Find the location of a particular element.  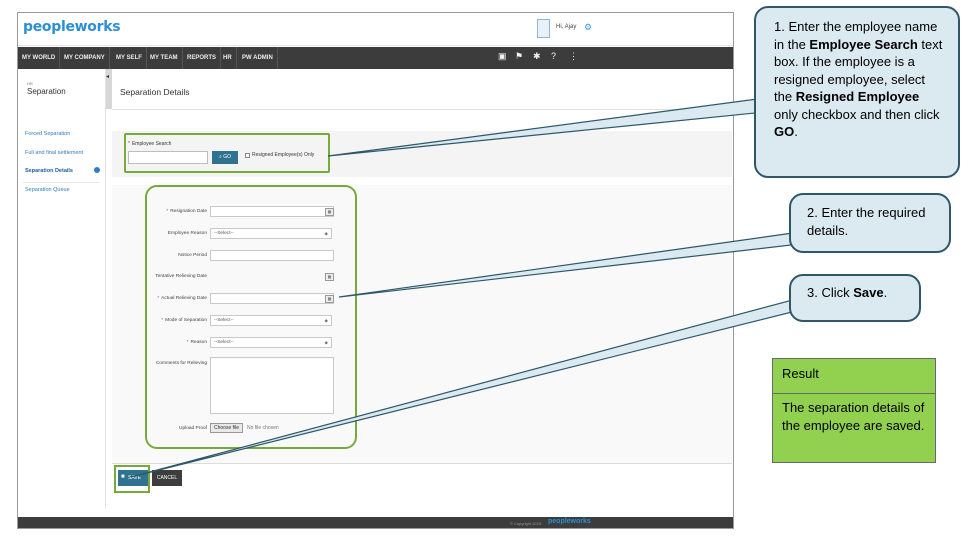

tentative-relieving-date-label: Tentative Relieving Date is located at coordinates (181, 276).